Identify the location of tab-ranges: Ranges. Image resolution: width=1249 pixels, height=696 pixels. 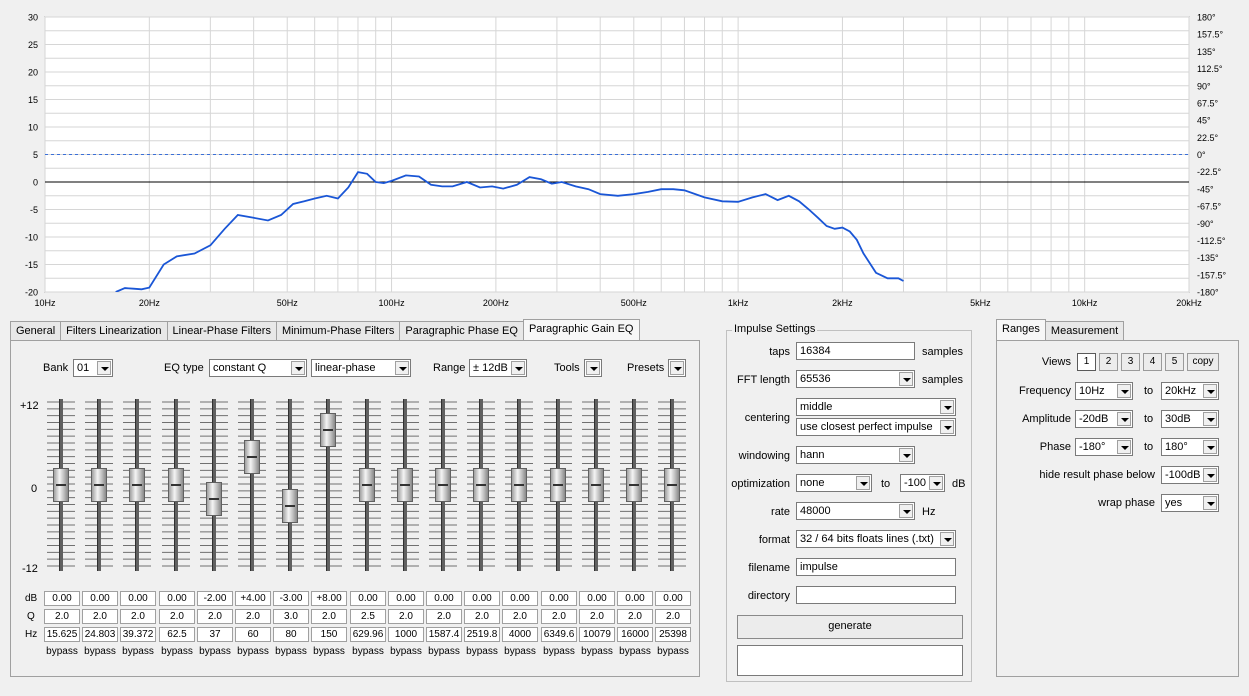
(1021, 329).